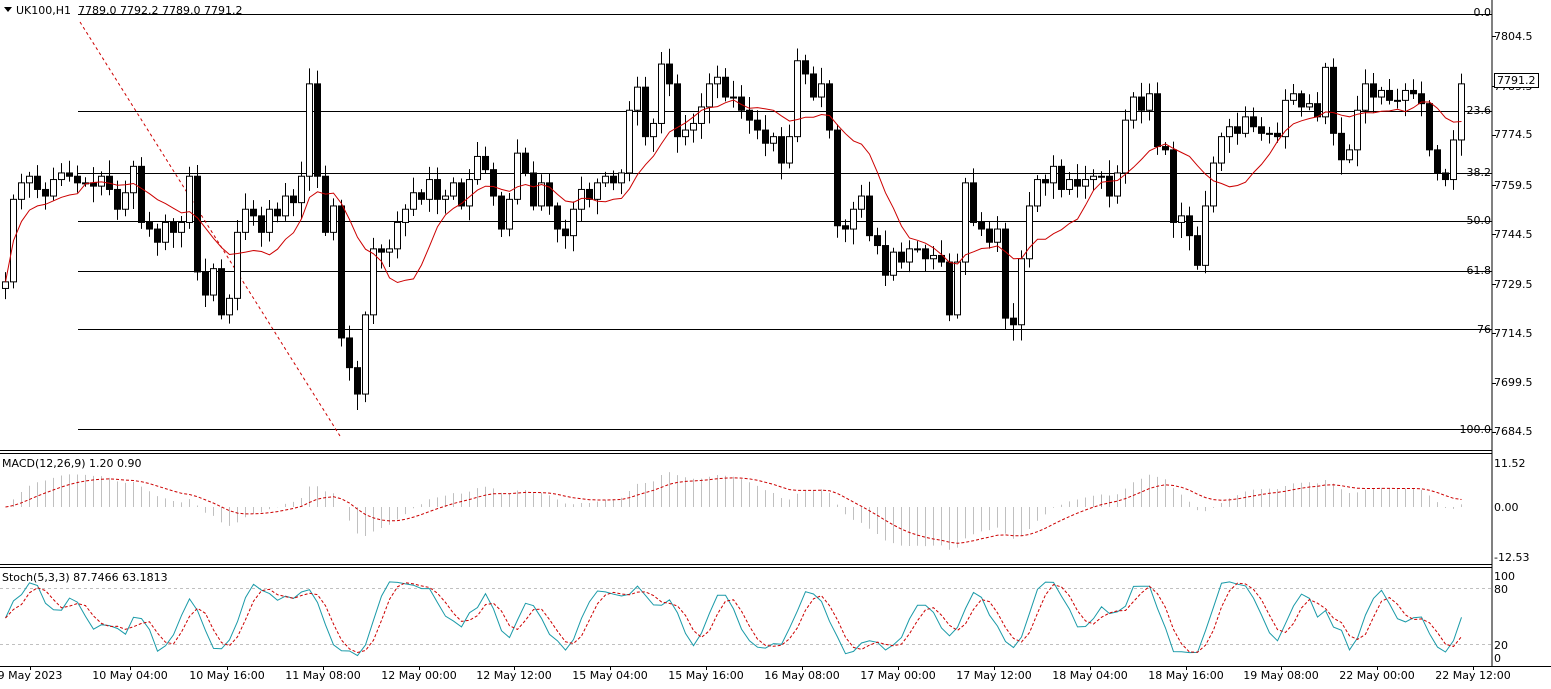  What do you see at coordinates (1513, 134) in the screenshot?
I see `price-axis-label: 7774.5` at bounding box center [1513, 134].